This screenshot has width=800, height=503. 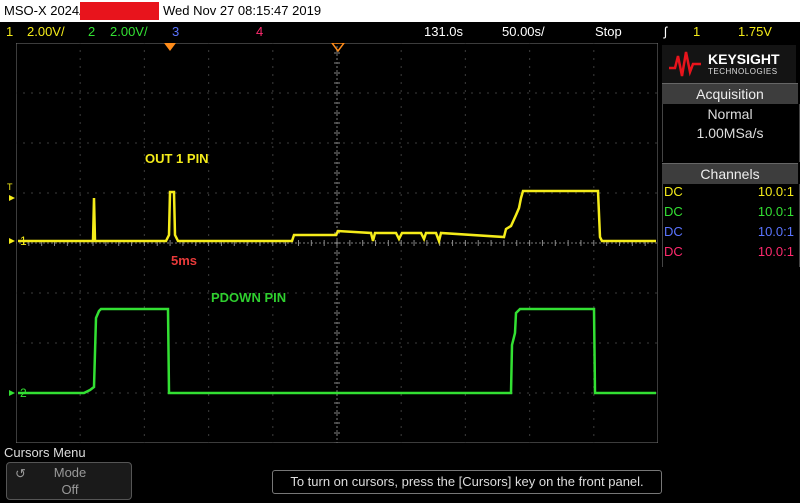 What do you see at coordinates (259, 31) in the screenshot?
I see `ch4-number: 4` at bounding box center [259, 31].